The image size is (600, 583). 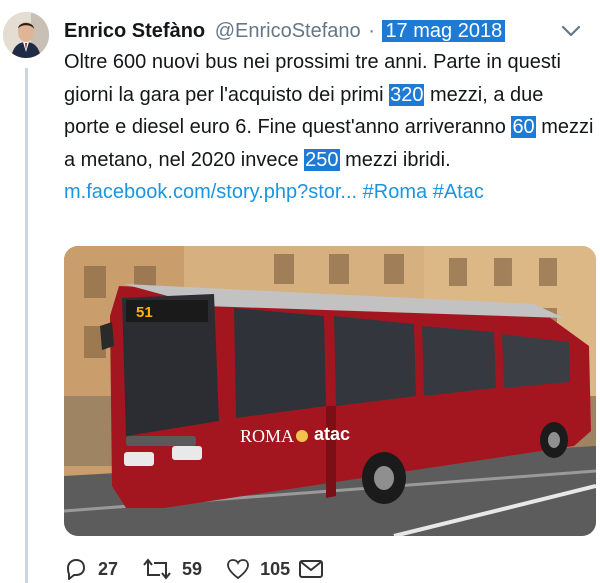 What do you see at coordinates (172, 569) in the screenshot?
I see `retweet-button: 59` at bounding box center [172, 569].